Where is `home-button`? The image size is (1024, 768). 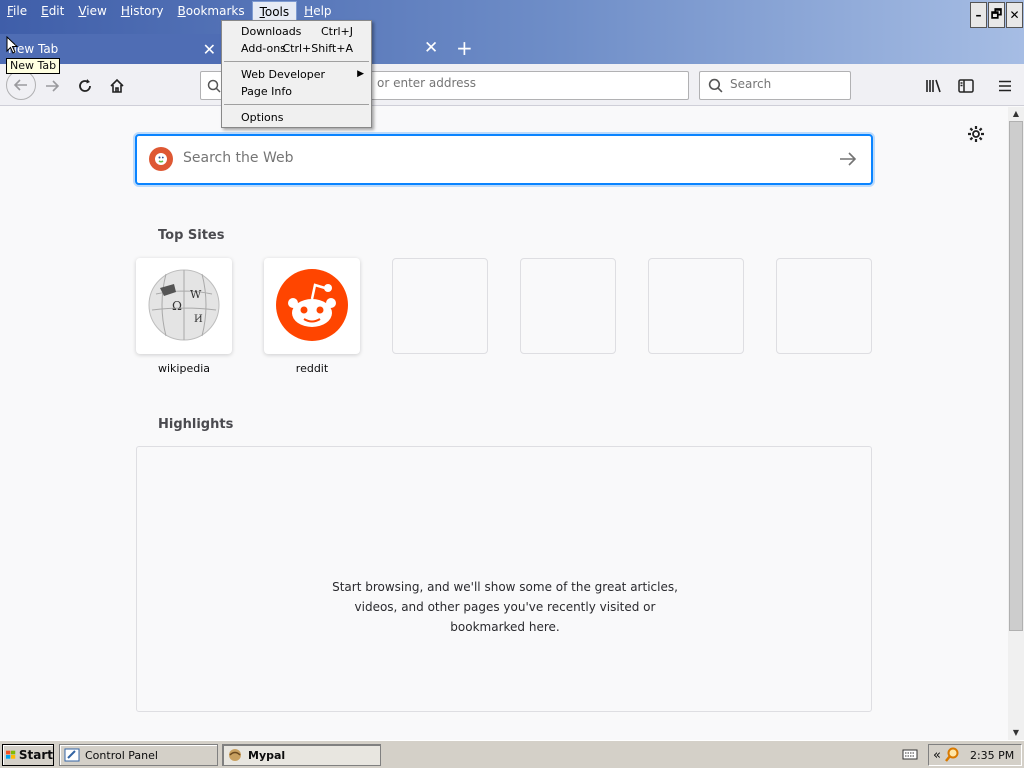
home-button is located at coordinates (117, 86).